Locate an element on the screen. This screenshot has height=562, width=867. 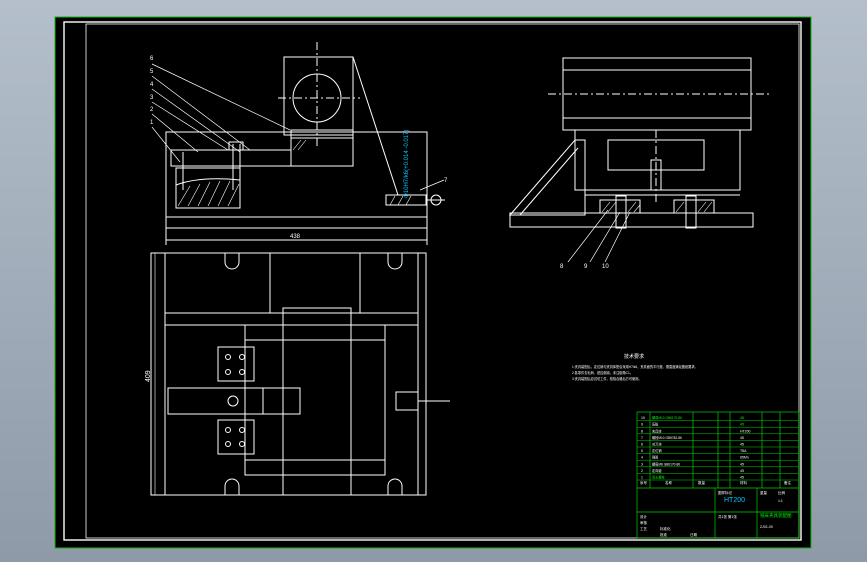
bom-item-number: 4 is located at coordinates (642, 458).